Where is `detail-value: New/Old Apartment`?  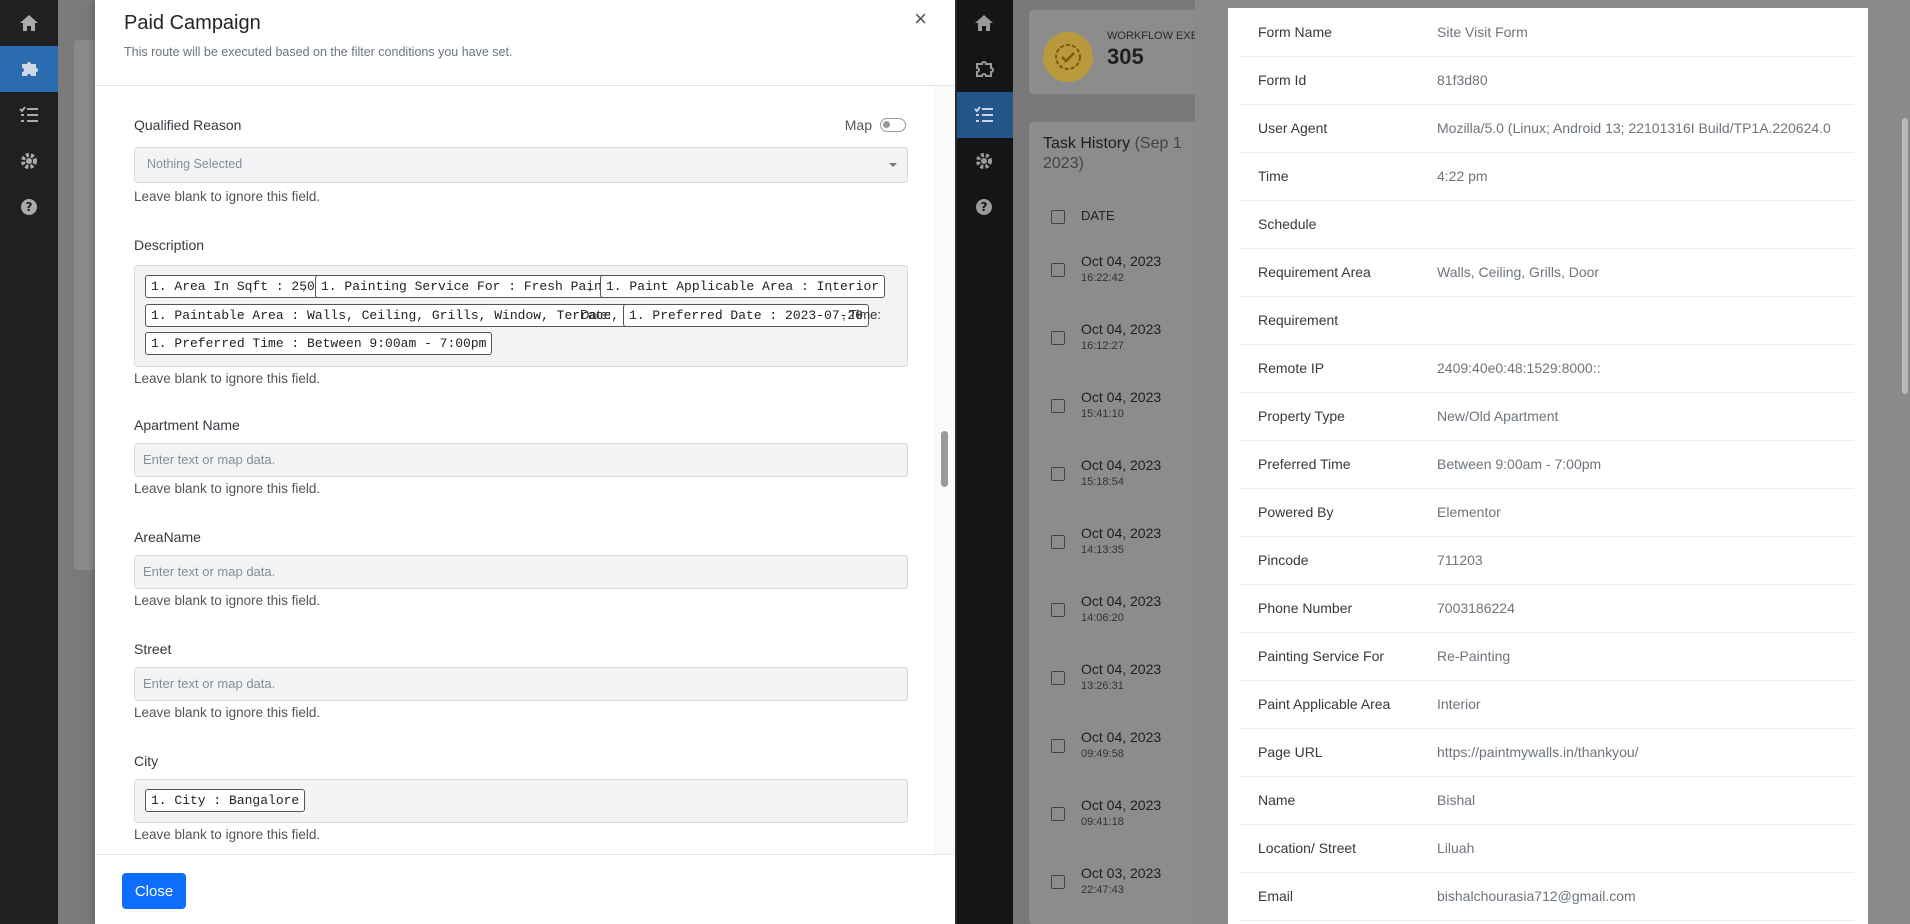
detail-value: New/Old Apartment is located at coordinates (1498, 416).